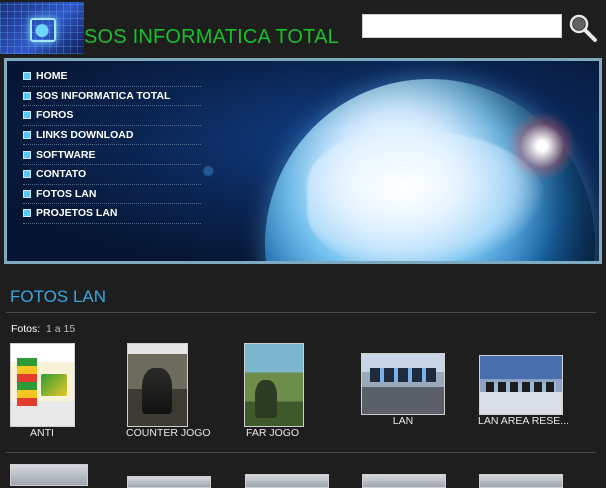  I want to click on photo-caption: COUNTER JOGO, so click(168, 433).